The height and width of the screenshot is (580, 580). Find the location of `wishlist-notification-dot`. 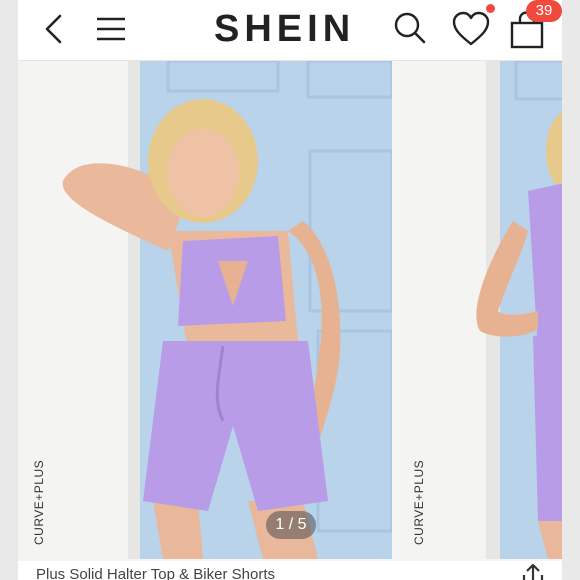

wishlist-notification-dot is located at coordinates (490, 8).